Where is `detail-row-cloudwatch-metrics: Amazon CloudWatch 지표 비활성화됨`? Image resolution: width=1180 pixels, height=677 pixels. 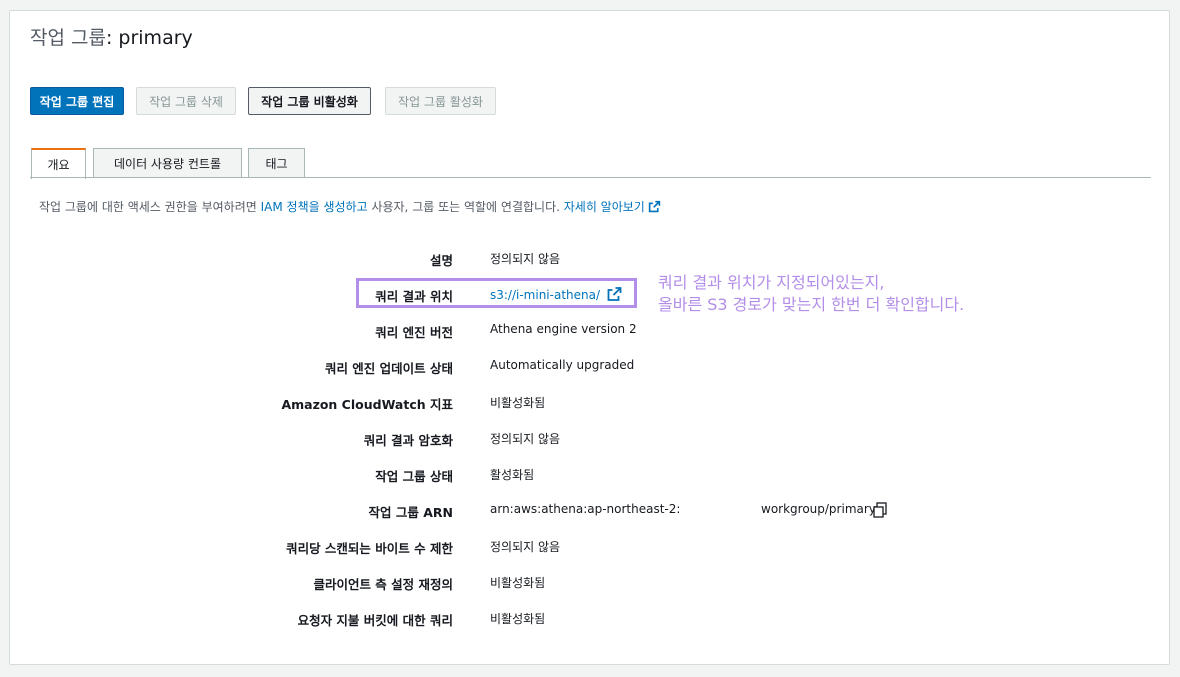
detail-row-cloudwatch-metrics: Amazon CloudWatch 지표 비활성화됨 is located at coordinates (580, 403).